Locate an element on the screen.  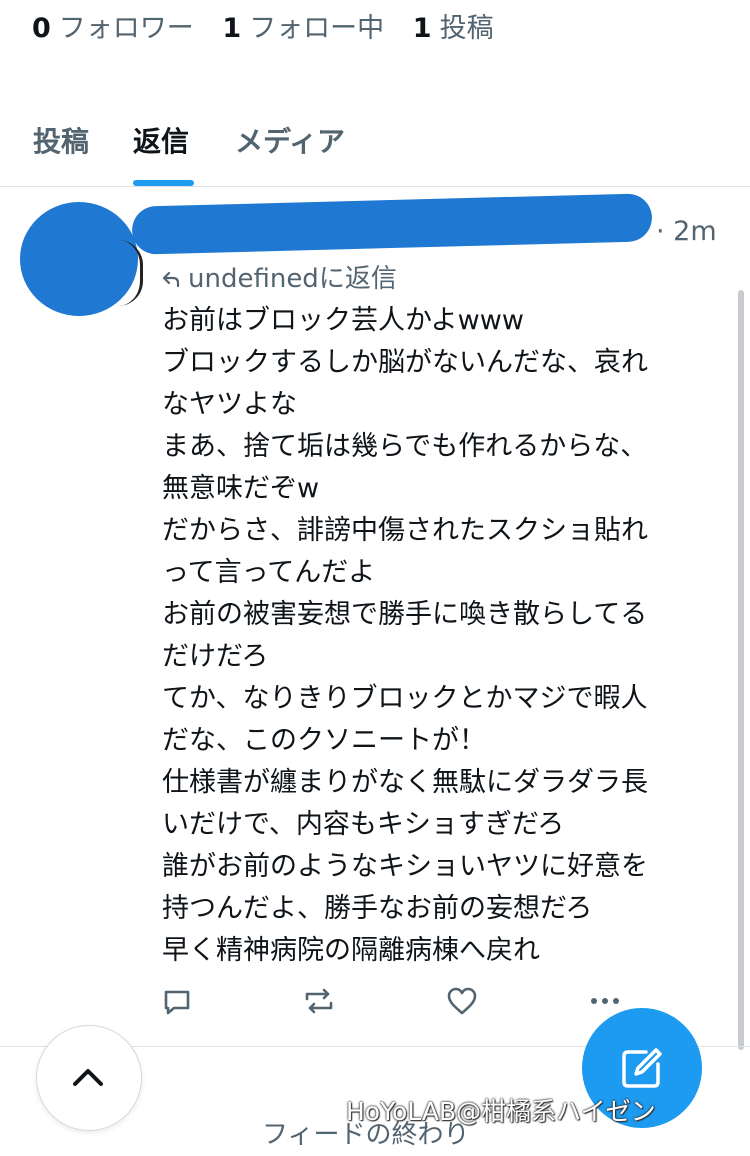
post-line: ブロックするしか脳がないんだな、哀れ is located at coordinates (405, 362).